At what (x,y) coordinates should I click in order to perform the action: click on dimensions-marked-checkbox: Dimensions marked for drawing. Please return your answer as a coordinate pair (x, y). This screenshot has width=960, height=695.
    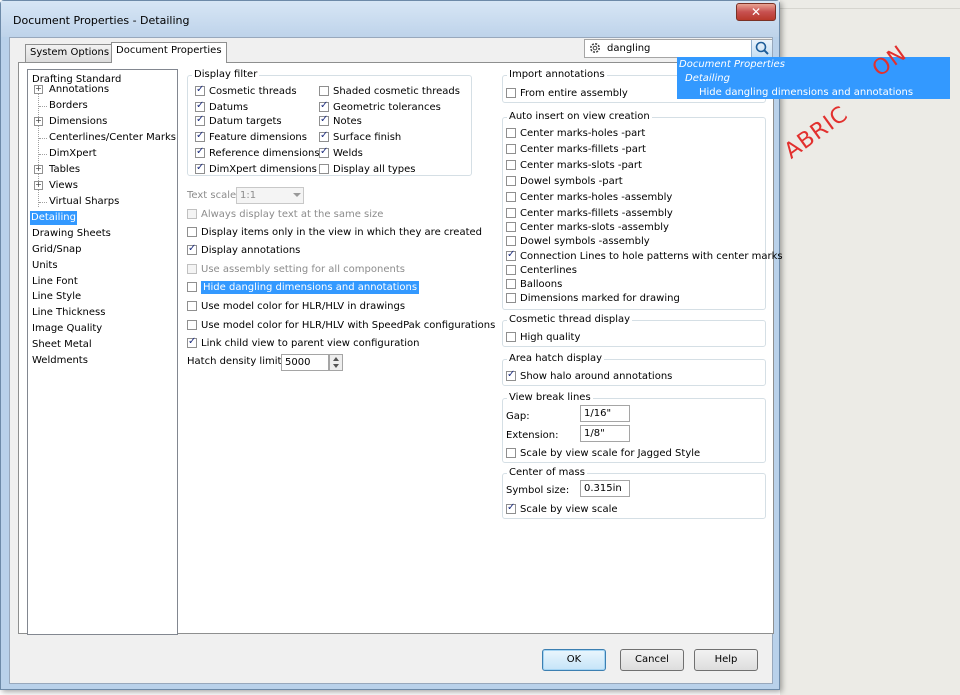
    Looking at the image, I should click on (593, 299).